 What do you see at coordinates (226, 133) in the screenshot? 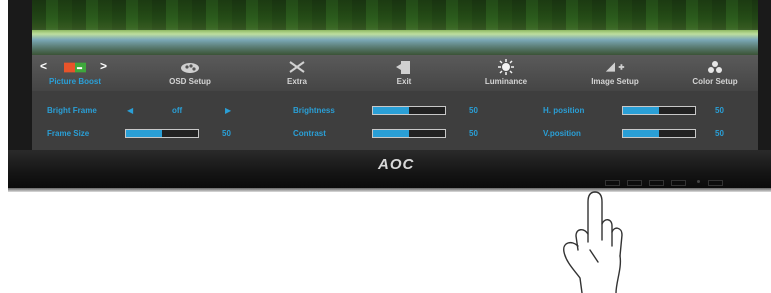
I see `frame-size-value: 50` at bounding box center [226, 133].